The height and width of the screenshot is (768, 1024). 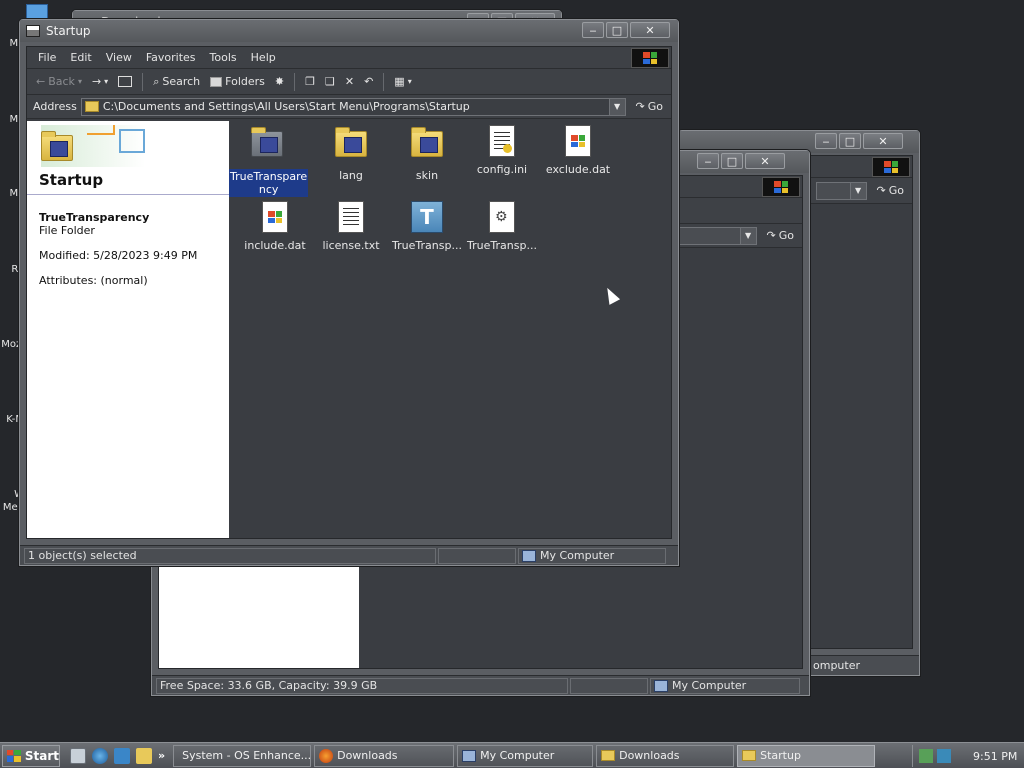 What do you see at coordinates (156, 81) in the screenshot?
I see `search-icon: ⌕` at bounding box center [156, 81].